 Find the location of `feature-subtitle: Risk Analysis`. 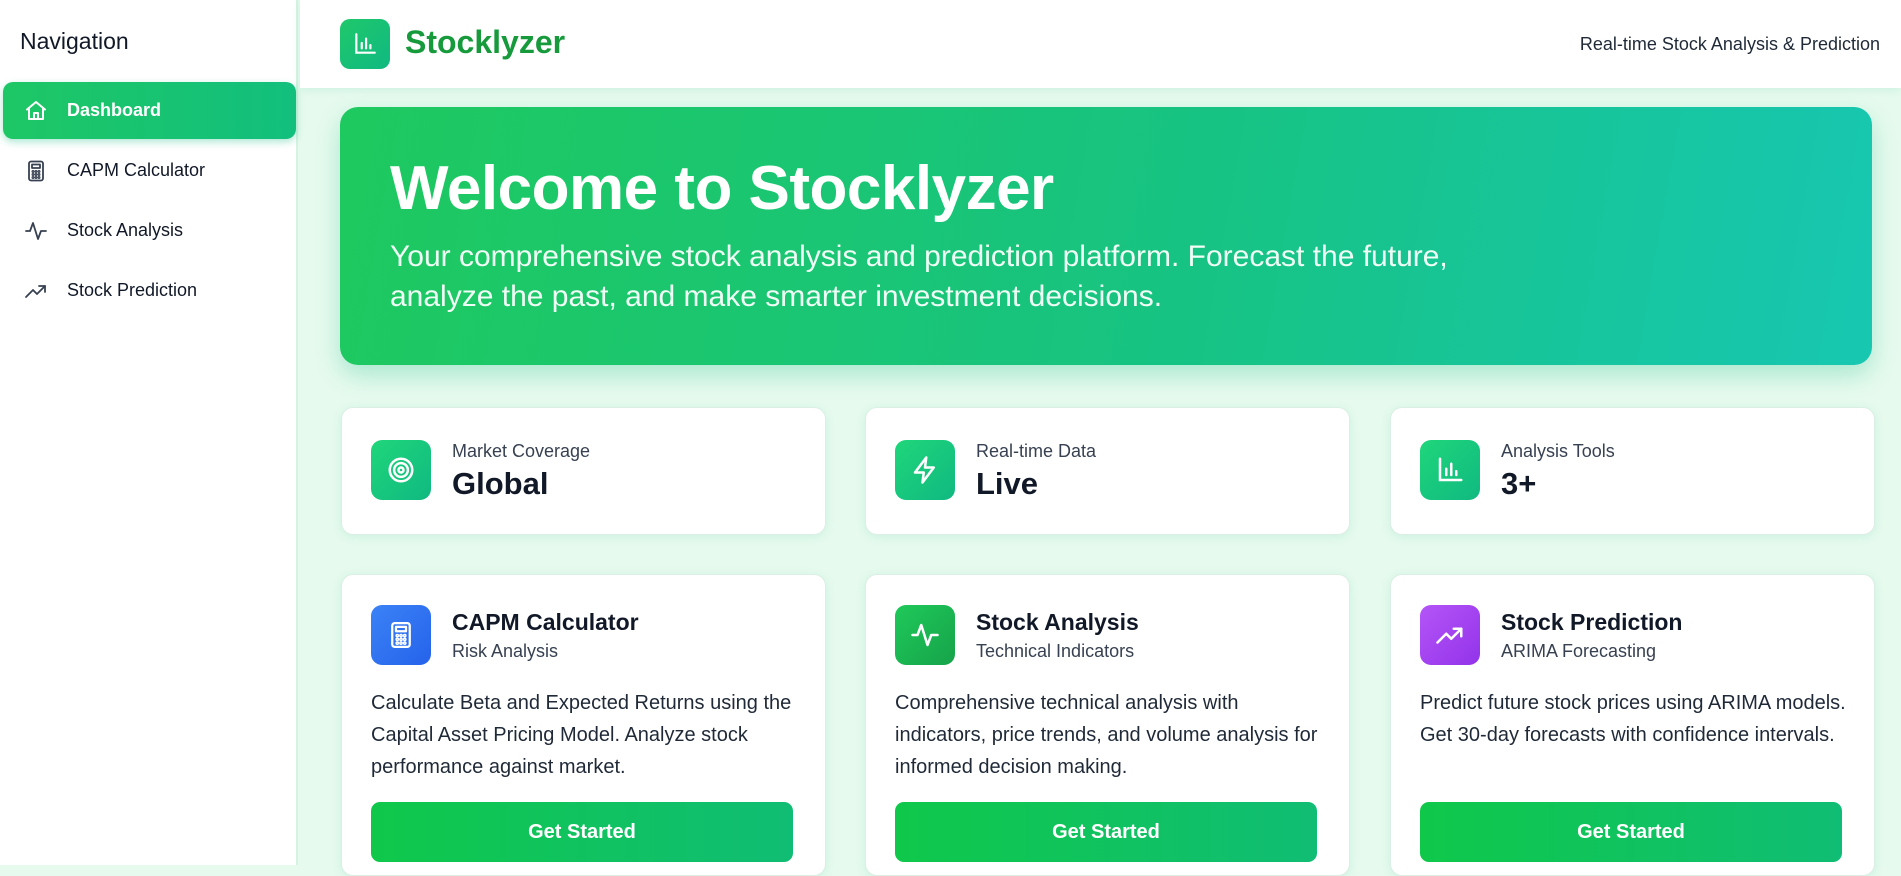

feature-subtitle: Risk Analysis is located at coordinates (505, 651).